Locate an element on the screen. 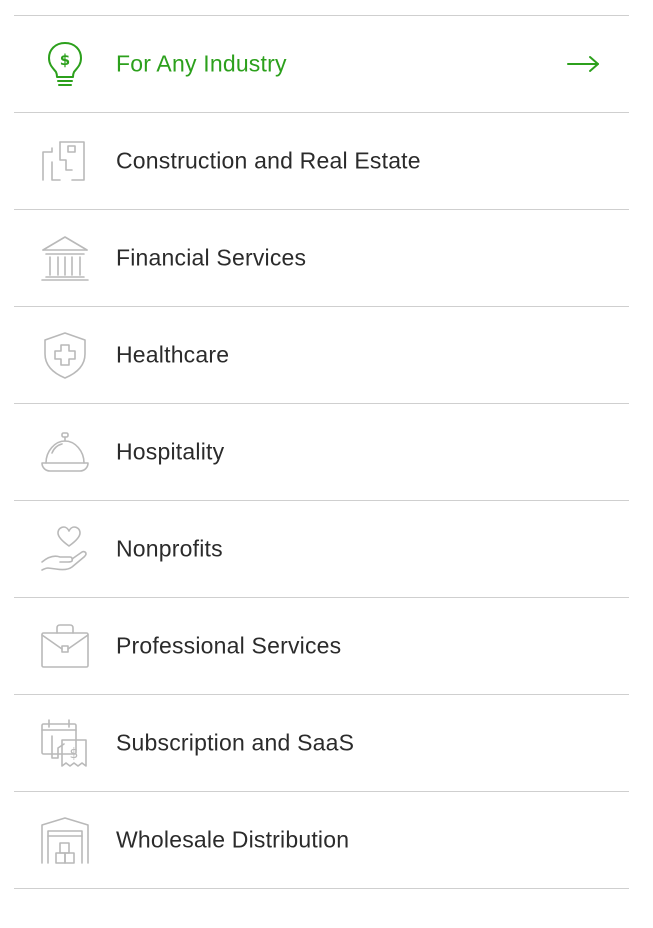 This screenshot has height=928, width=653. industry-label: Healthcare is located at coordinates (173, 354).